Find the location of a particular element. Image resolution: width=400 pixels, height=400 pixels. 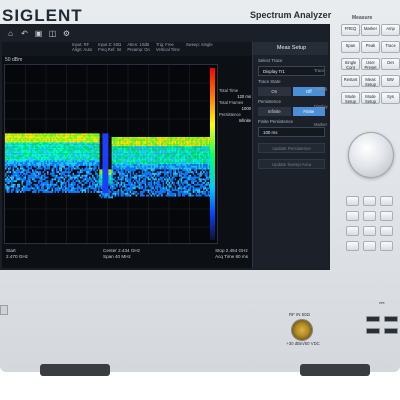

home-icon: ⌂ is located at coordinates (10, 34).